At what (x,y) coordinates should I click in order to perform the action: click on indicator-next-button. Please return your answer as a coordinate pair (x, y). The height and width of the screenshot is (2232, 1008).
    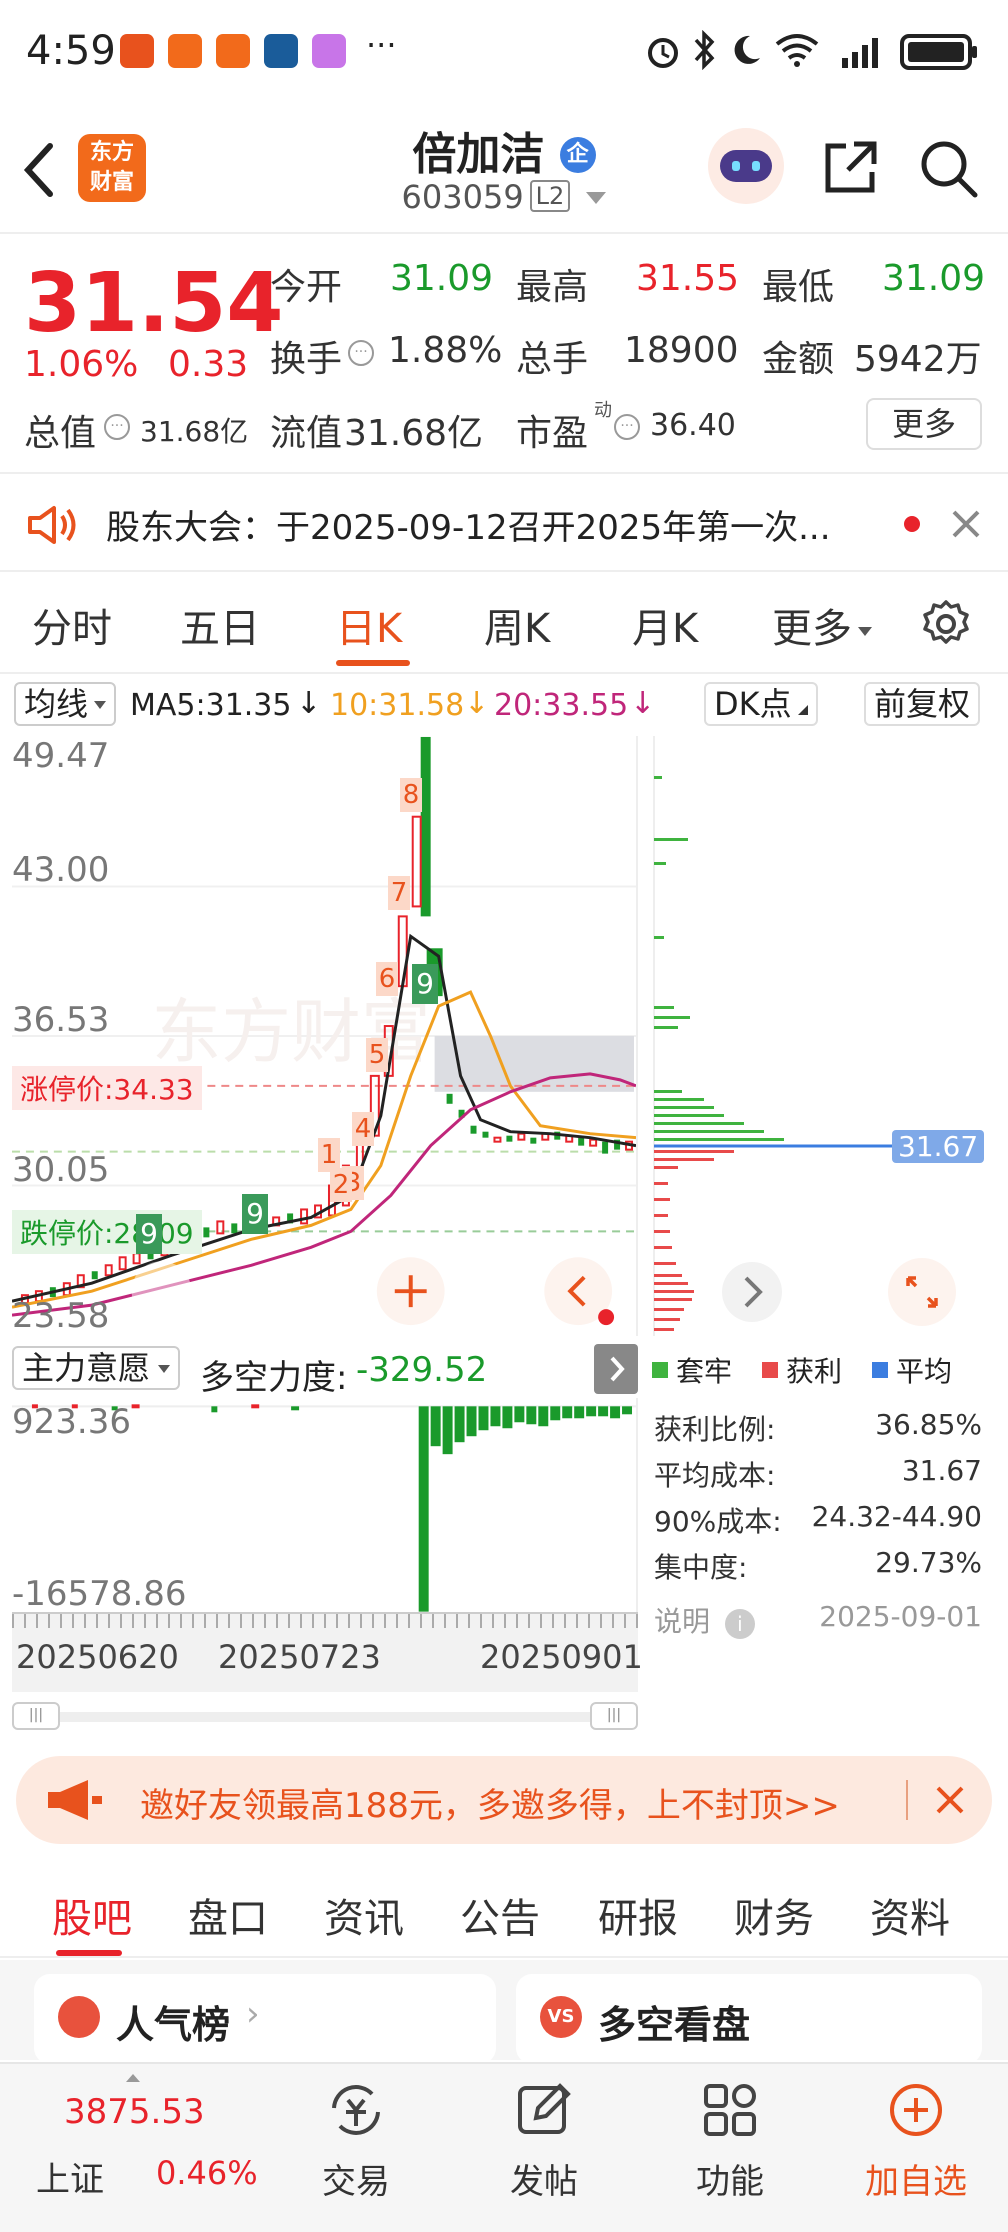
    Looking at the image, I should click on (616, 1369).